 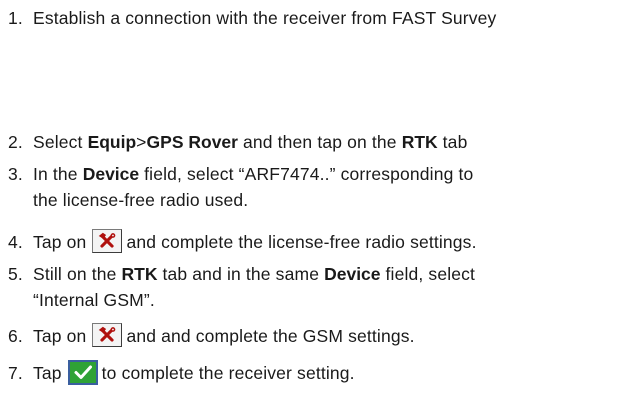 I want to click on step-number: 7., so click(x=15, y=373).